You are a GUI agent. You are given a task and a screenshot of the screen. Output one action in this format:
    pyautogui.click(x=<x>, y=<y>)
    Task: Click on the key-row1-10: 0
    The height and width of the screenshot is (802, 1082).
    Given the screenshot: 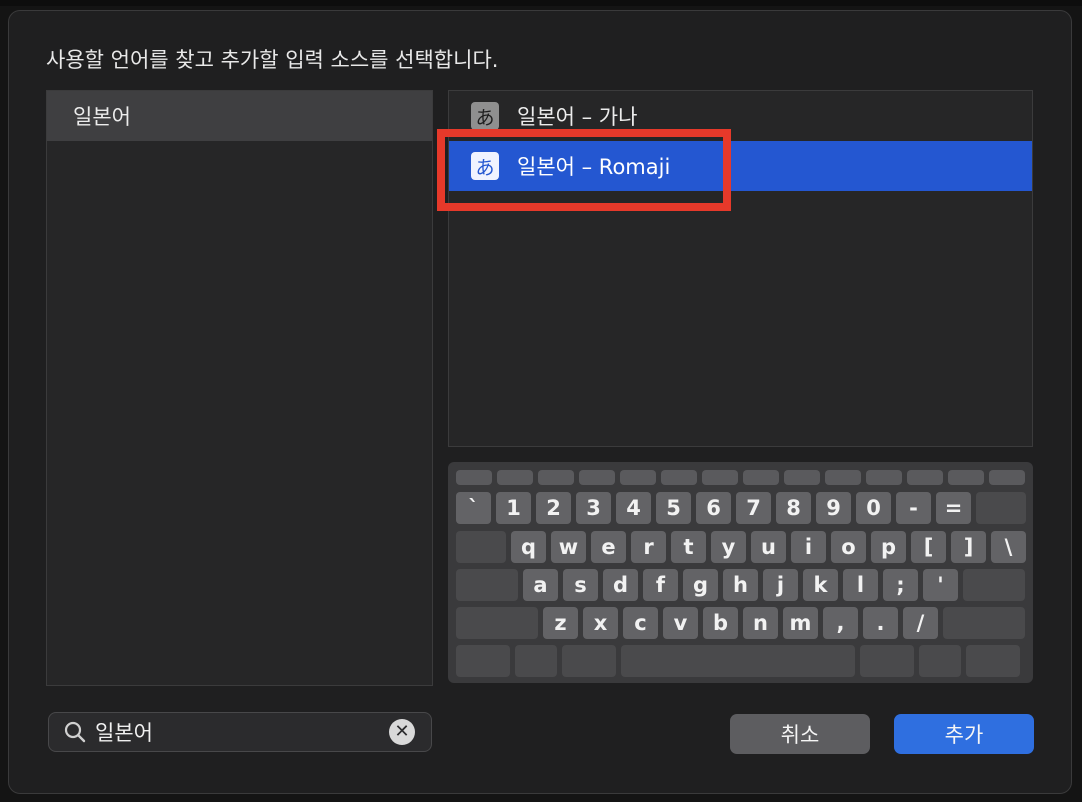 What is the action you would take?
    pyautogui.click(x=873, y=508)
    